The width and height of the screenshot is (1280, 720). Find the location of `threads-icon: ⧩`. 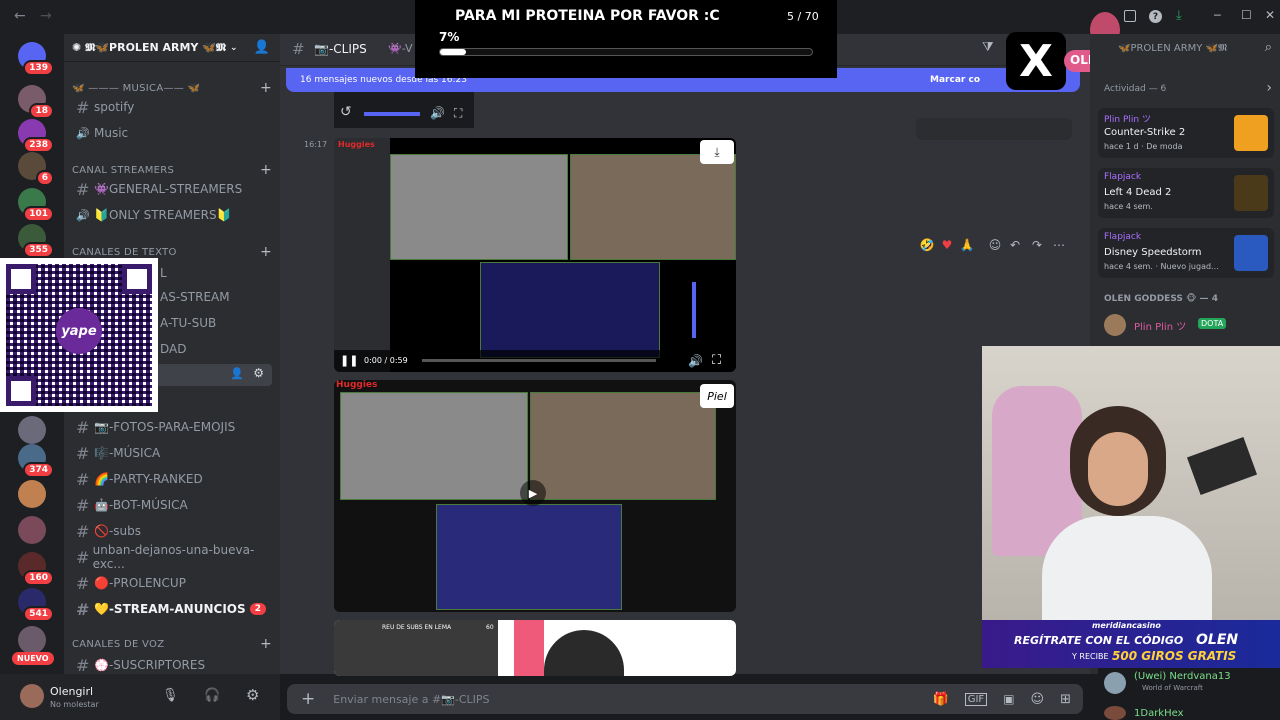

threads-icon: ⧩ is located at coordinates (988, 47).